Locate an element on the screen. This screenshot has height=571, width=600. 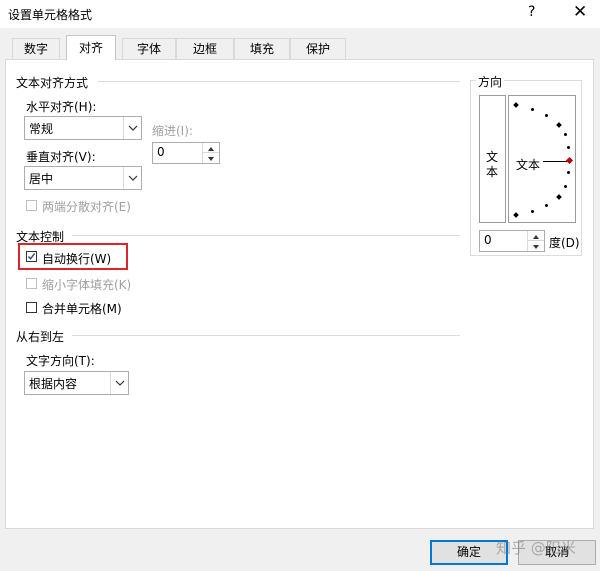
tab-alignment: 对齐 is located at coordinates (91, 47).